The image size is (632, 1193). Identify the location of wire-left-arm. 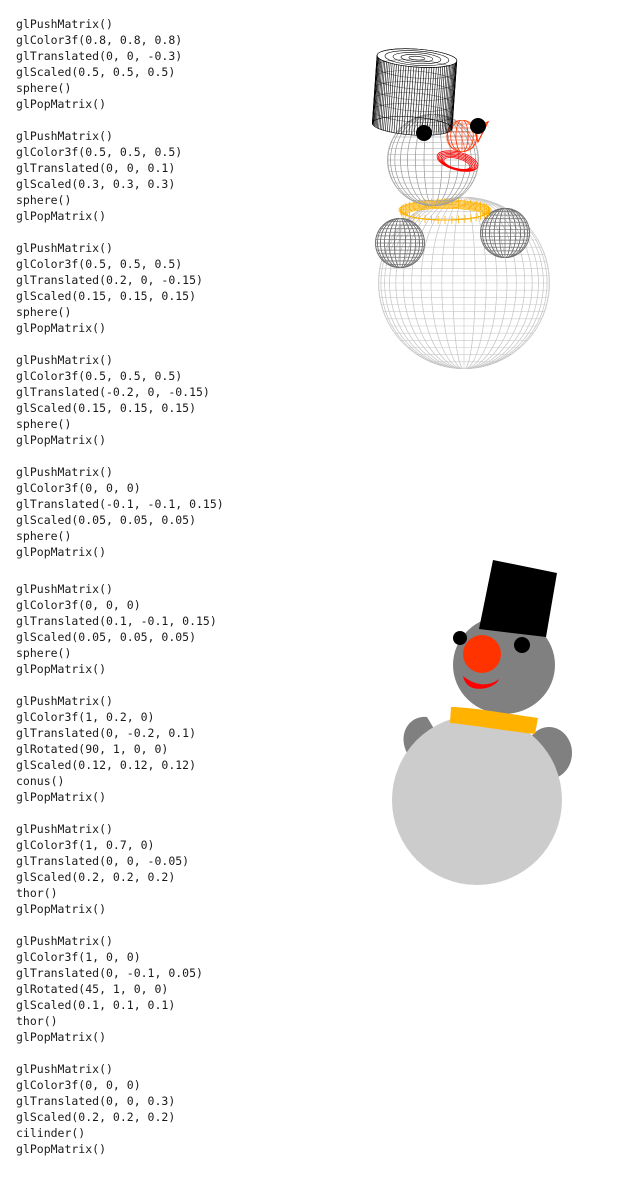
(400, 243).